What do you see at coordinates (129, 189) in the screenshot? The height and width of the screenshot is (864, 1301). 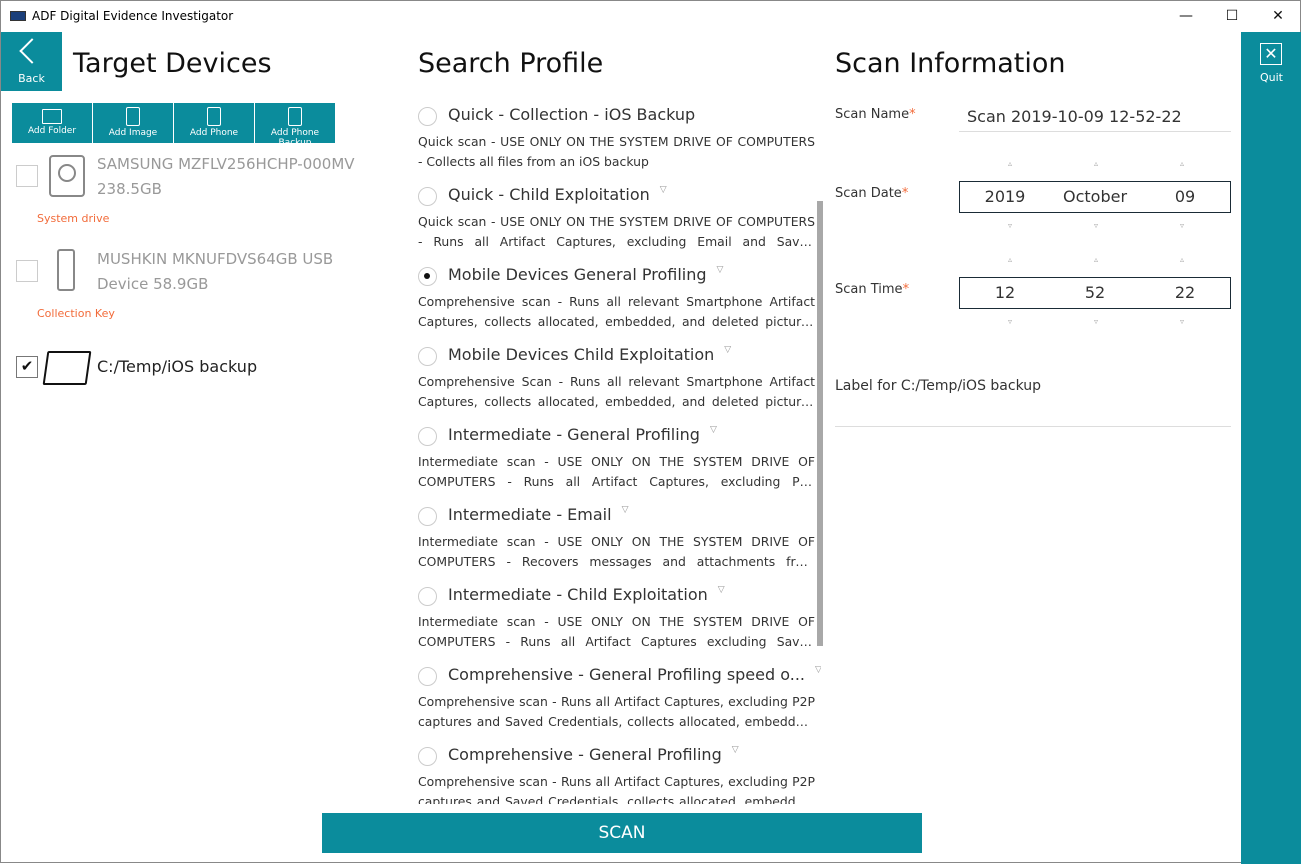 I see `device-size: 238.5GB` at bounding box center [129, 189].